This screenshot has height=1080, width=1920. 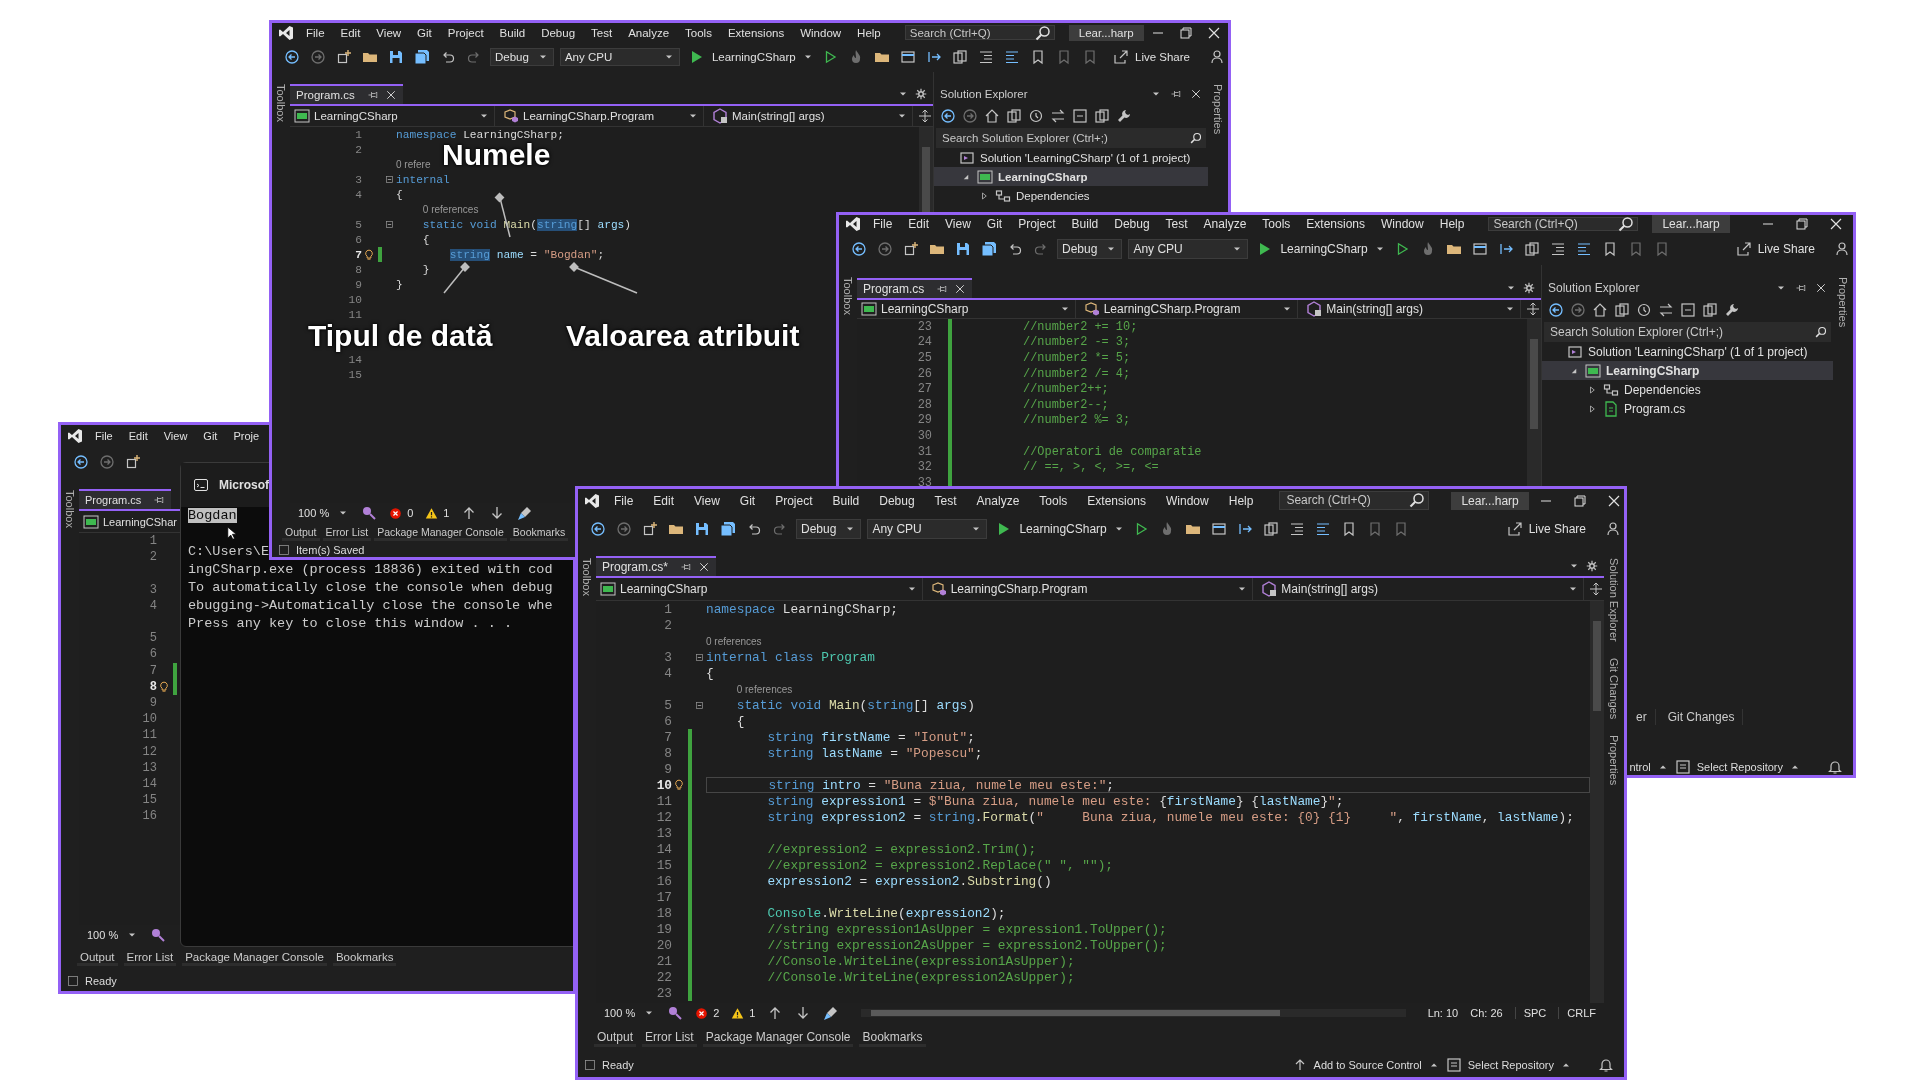 I want to click on tree-item: Program.cs, so click(x=1687, y=408).